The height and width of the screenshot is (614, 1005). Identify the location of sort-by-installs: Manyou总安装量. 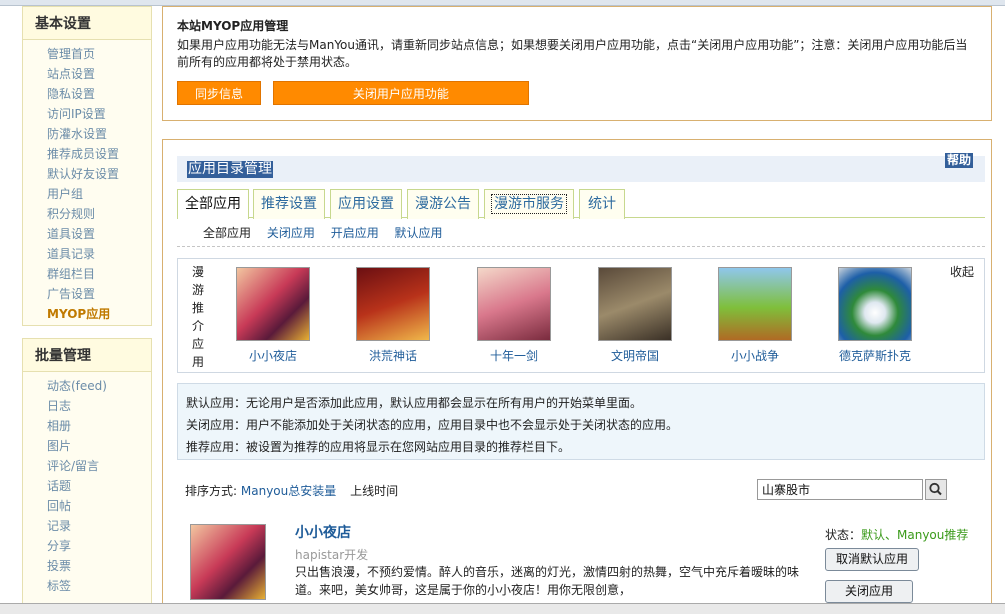
(288, 491).